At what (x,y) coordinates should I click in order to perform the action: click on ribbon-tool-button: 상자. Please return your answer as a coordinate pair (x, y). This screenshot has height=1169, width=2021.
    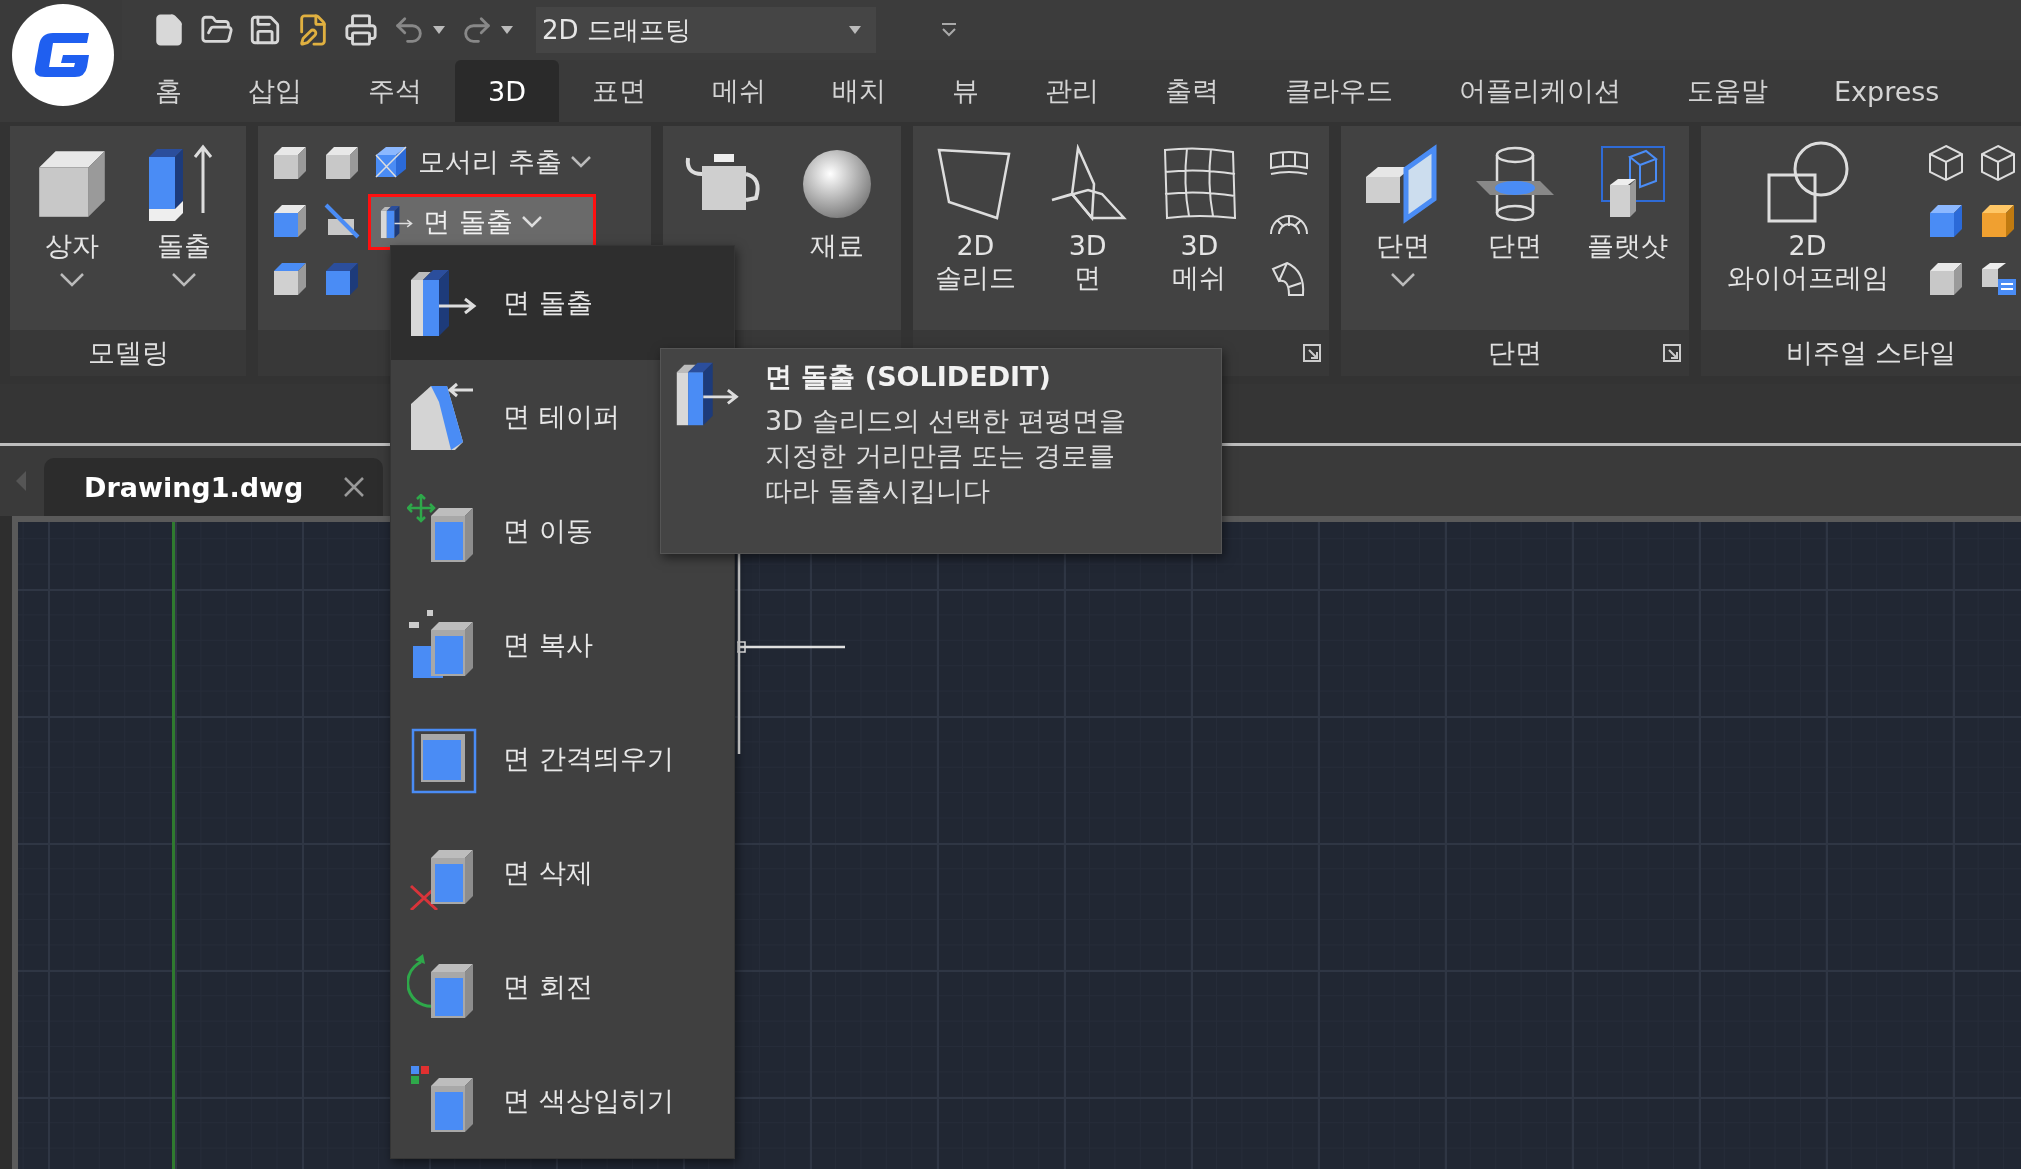
    Looking at the image, I should click on (72, 213).